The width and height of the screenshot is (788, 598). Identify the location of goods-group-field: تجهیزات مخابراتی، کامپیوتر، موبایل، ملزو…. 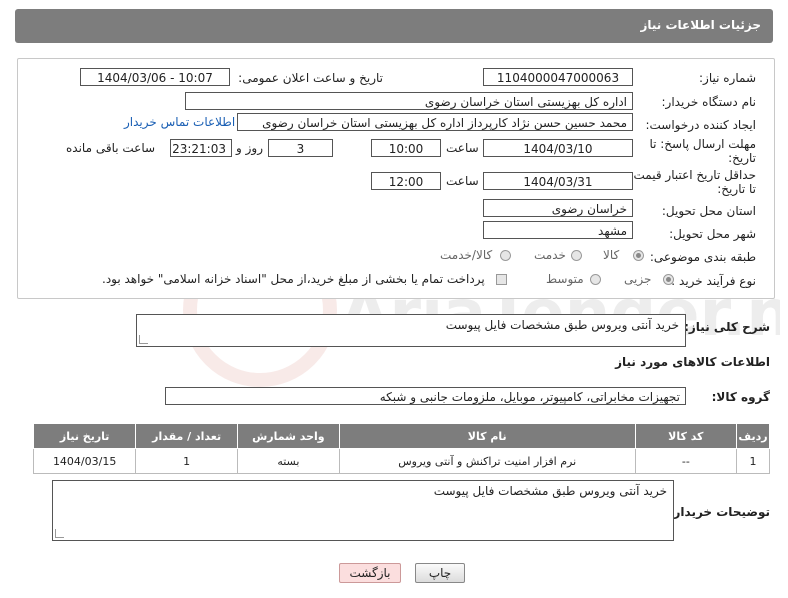
(425, 396).